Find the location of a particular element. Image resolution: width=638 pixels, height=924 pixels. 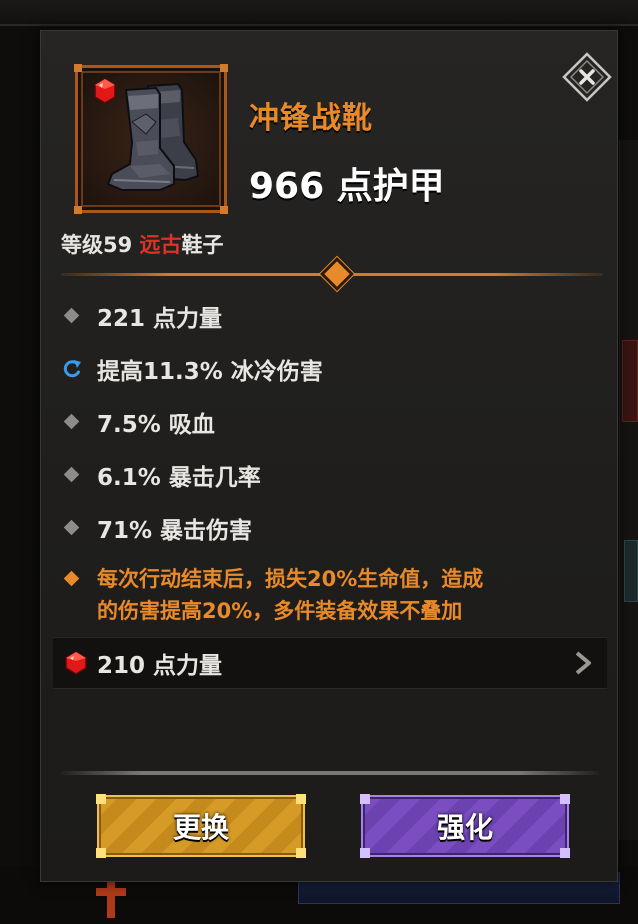

reroll-icon is located at coordinates (72, 369).